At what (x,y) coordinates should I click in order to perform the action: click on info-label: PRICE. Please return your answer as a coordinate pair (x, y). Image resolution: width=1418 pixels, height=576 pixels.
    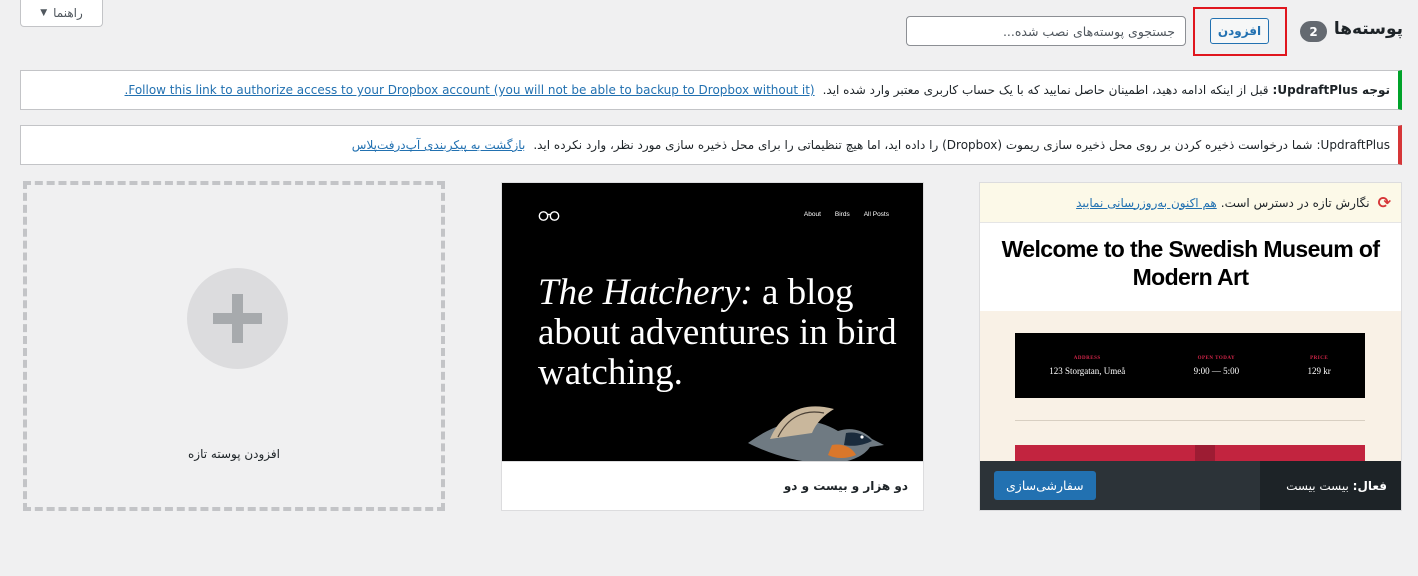
    Looking at the image, I should click on (1319, 358).